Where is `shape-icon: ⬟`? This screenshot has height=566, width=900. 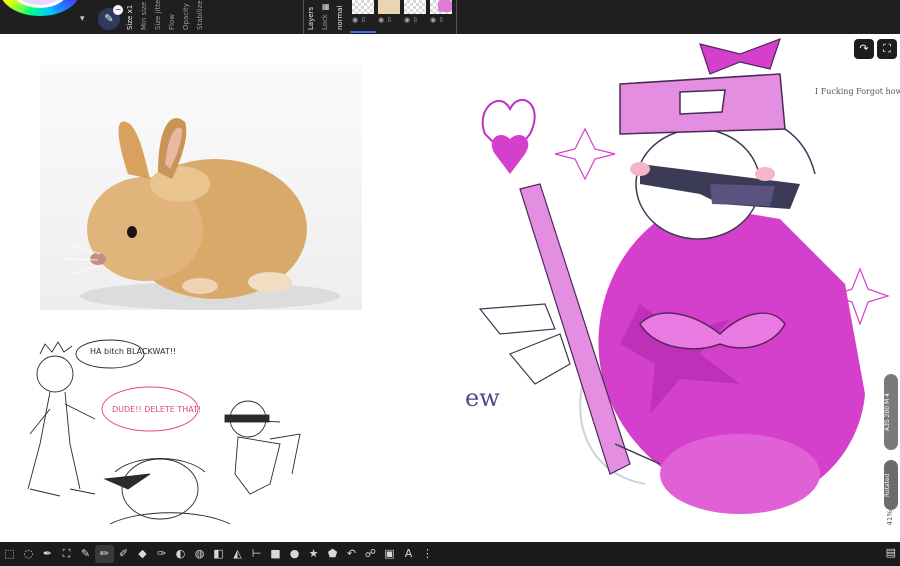
shape-icon: ⬟ is located at coordinates (332, 554).